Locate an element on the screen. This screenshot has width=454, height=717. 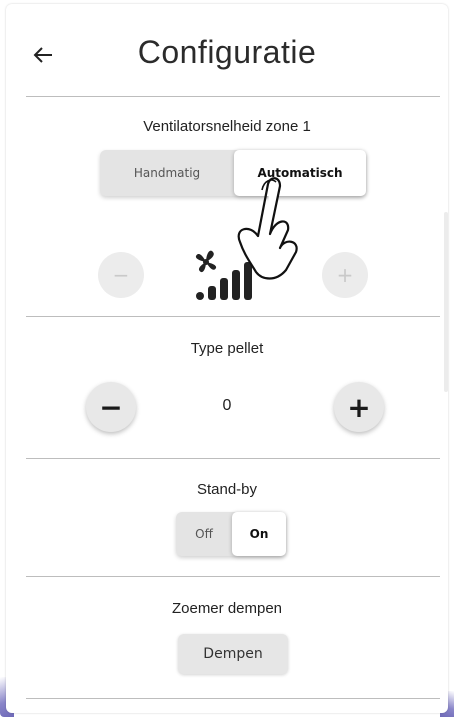
standby-off: Off is located at coordinates (204, 534).